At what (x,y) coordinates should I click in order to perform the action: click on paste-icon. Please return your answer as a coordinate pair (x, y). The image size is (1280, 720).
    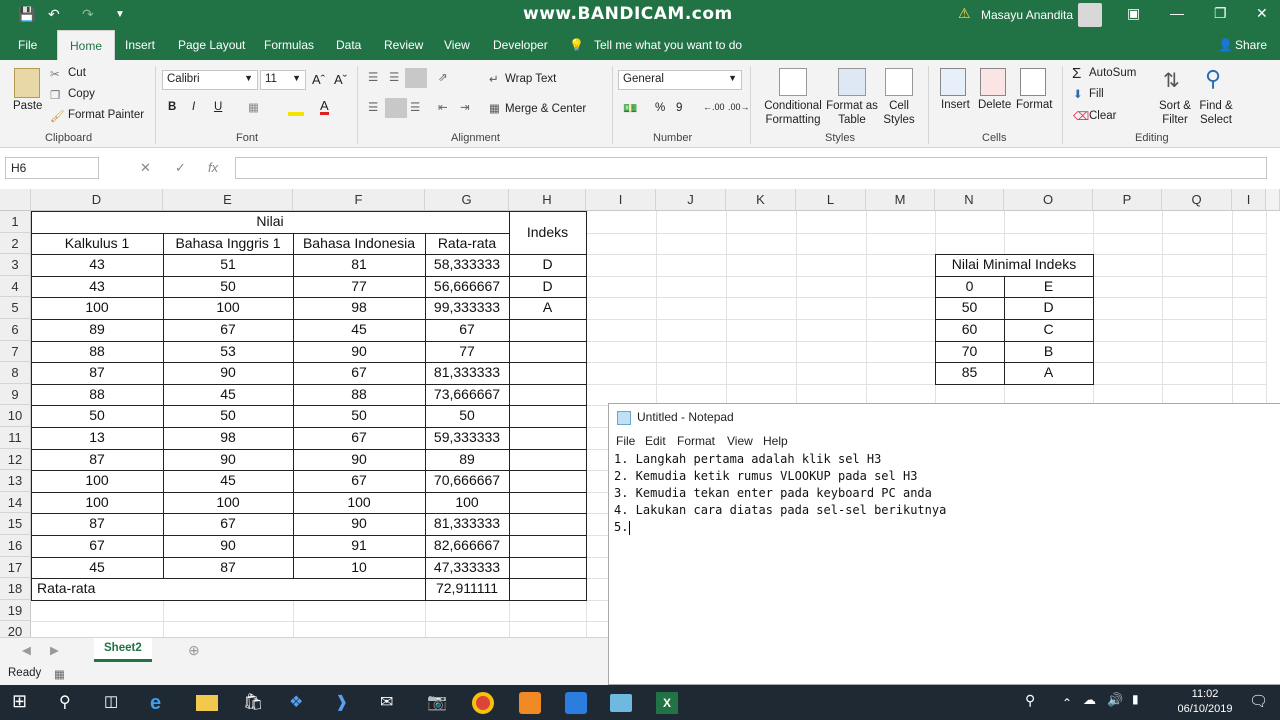
    Looking at the image, I should click on (27, 83).